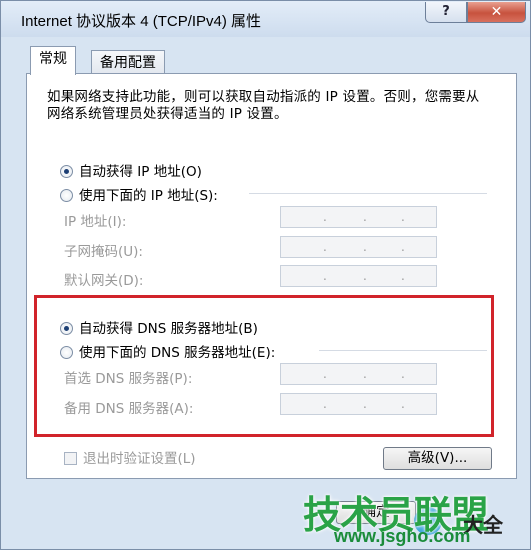 This screenshot has width=531, height=550. What do you see at coordinates (140, 172) in the screenshot?
I see `ip-auto-label: 自动获得 IP 地址(O)` at bounding box center [140, 172].